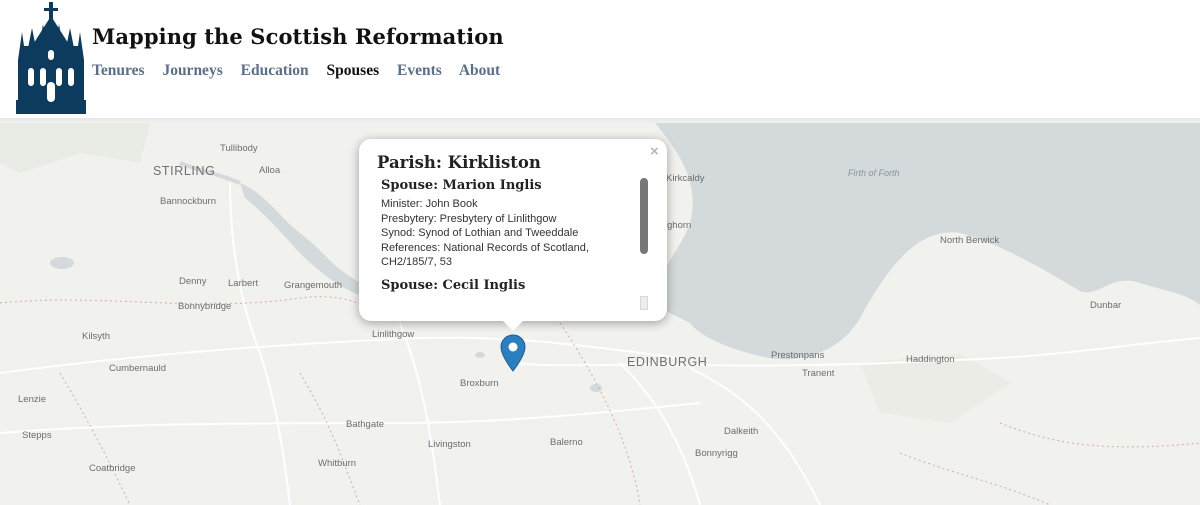 The height and width of the screenshot is (505, 1200). Describe the element at coordinates (459, 162) in the screenshot. I see `popup-title: Parish: Kirkliston` at that location.